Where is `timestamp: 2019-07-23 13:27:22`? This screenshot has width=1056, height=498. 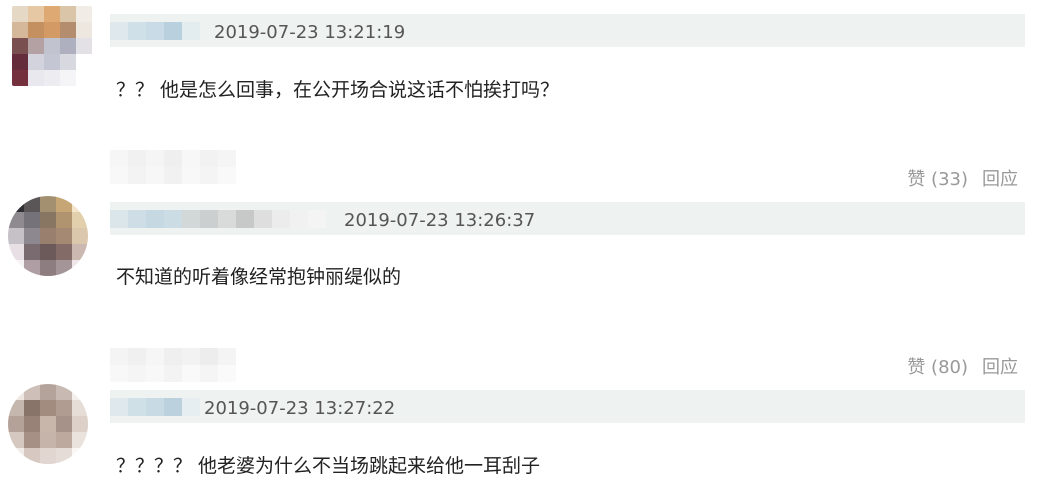 timestamp: 2019-07-23 13:27:22 is located at coordinates (300, 408).